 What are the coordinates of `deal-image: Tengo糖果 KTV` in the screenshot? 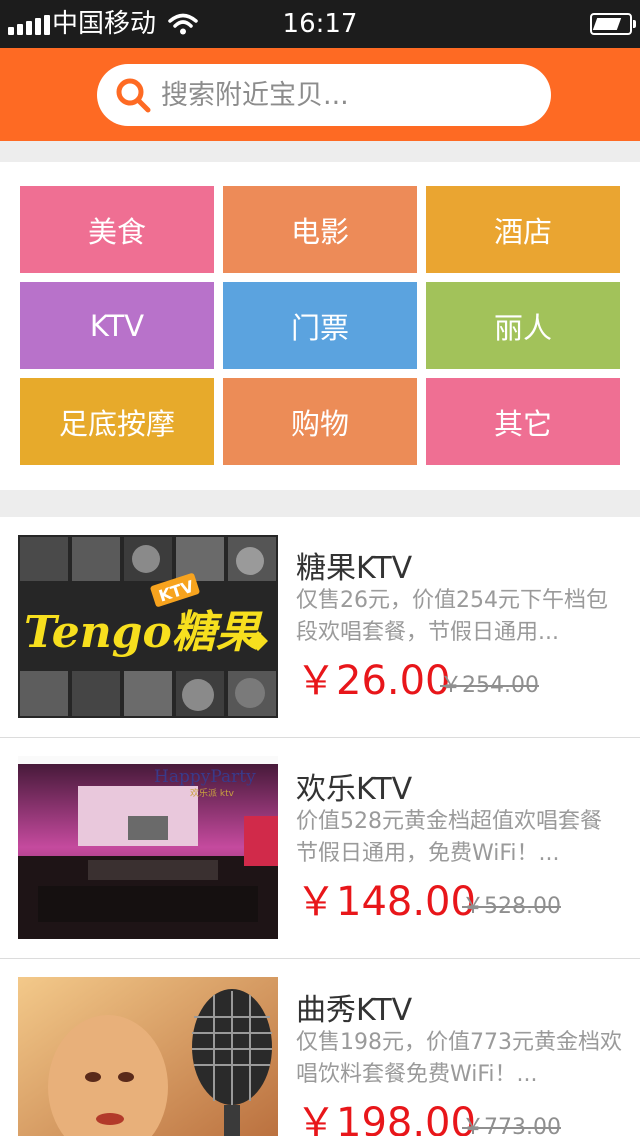 It's located at (148, 626).